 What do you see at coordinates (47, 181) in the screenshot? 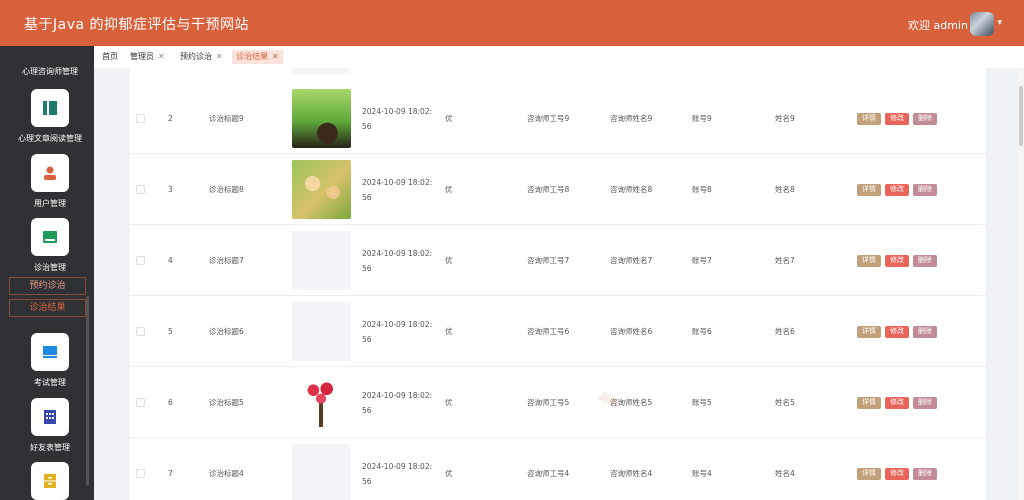
I see `sidebar-item-user-management: 用户管理` at bounding box center [47, 181].